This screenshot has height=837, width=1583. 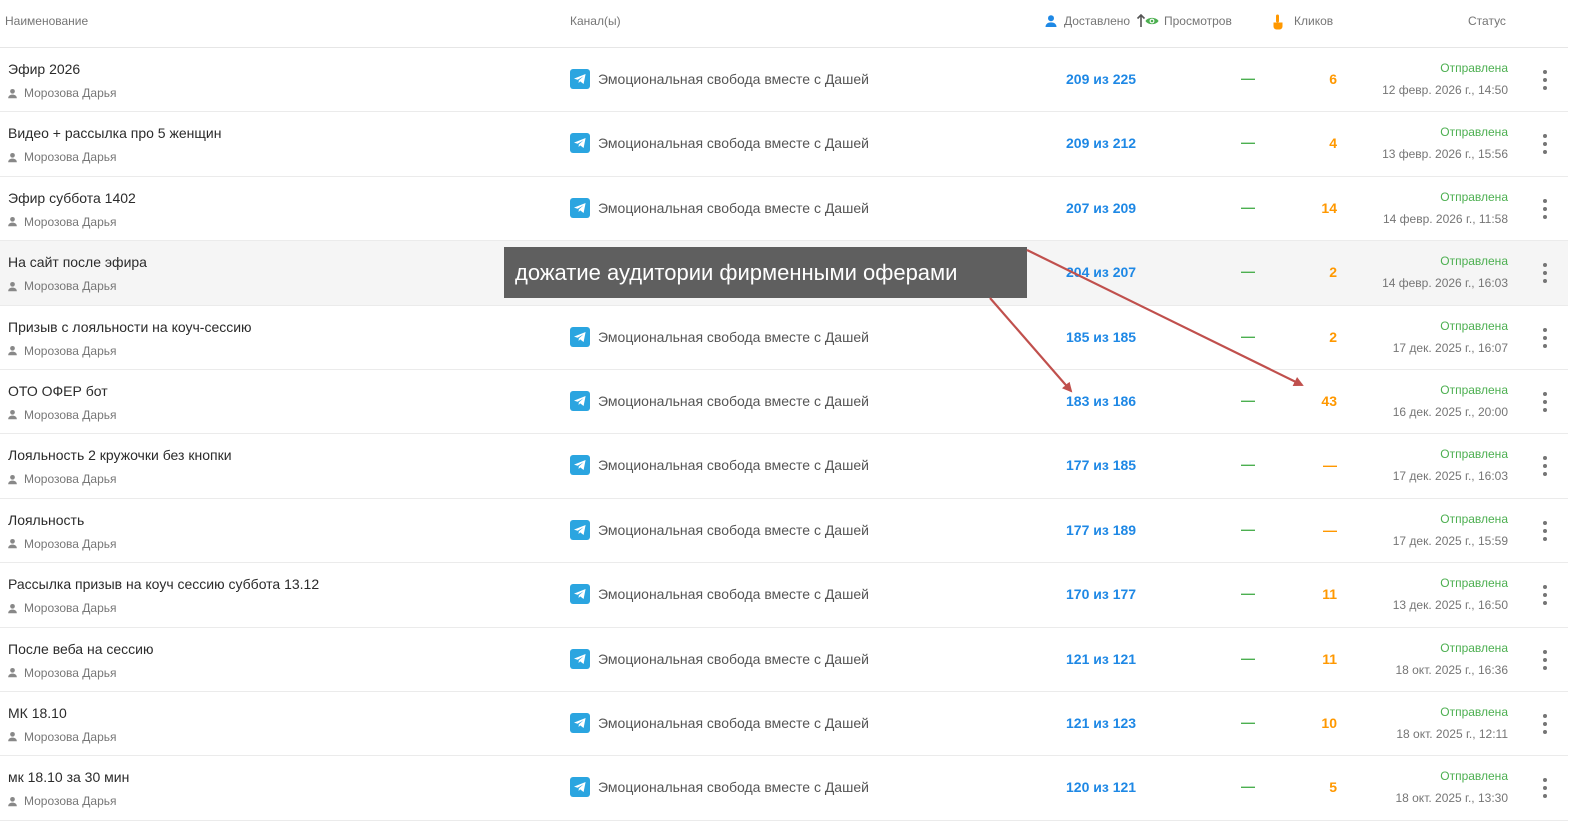 I want to click on column-header-views: Просмотров, so click(x=1188, y=21).